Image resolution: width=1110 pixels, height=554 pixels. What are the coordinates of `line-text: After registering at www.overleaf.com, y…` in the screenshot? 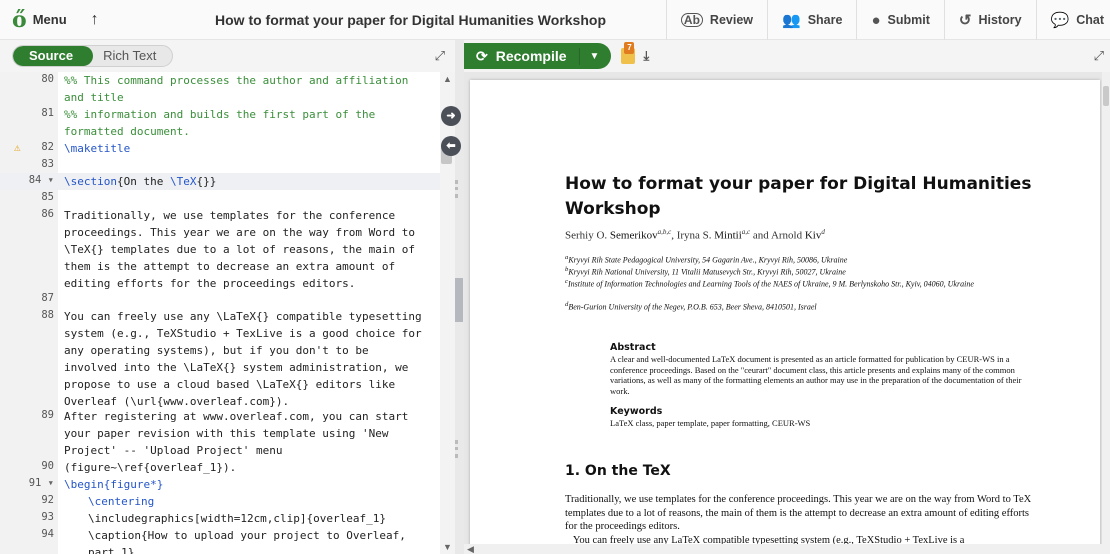 It's located at (239, 442).